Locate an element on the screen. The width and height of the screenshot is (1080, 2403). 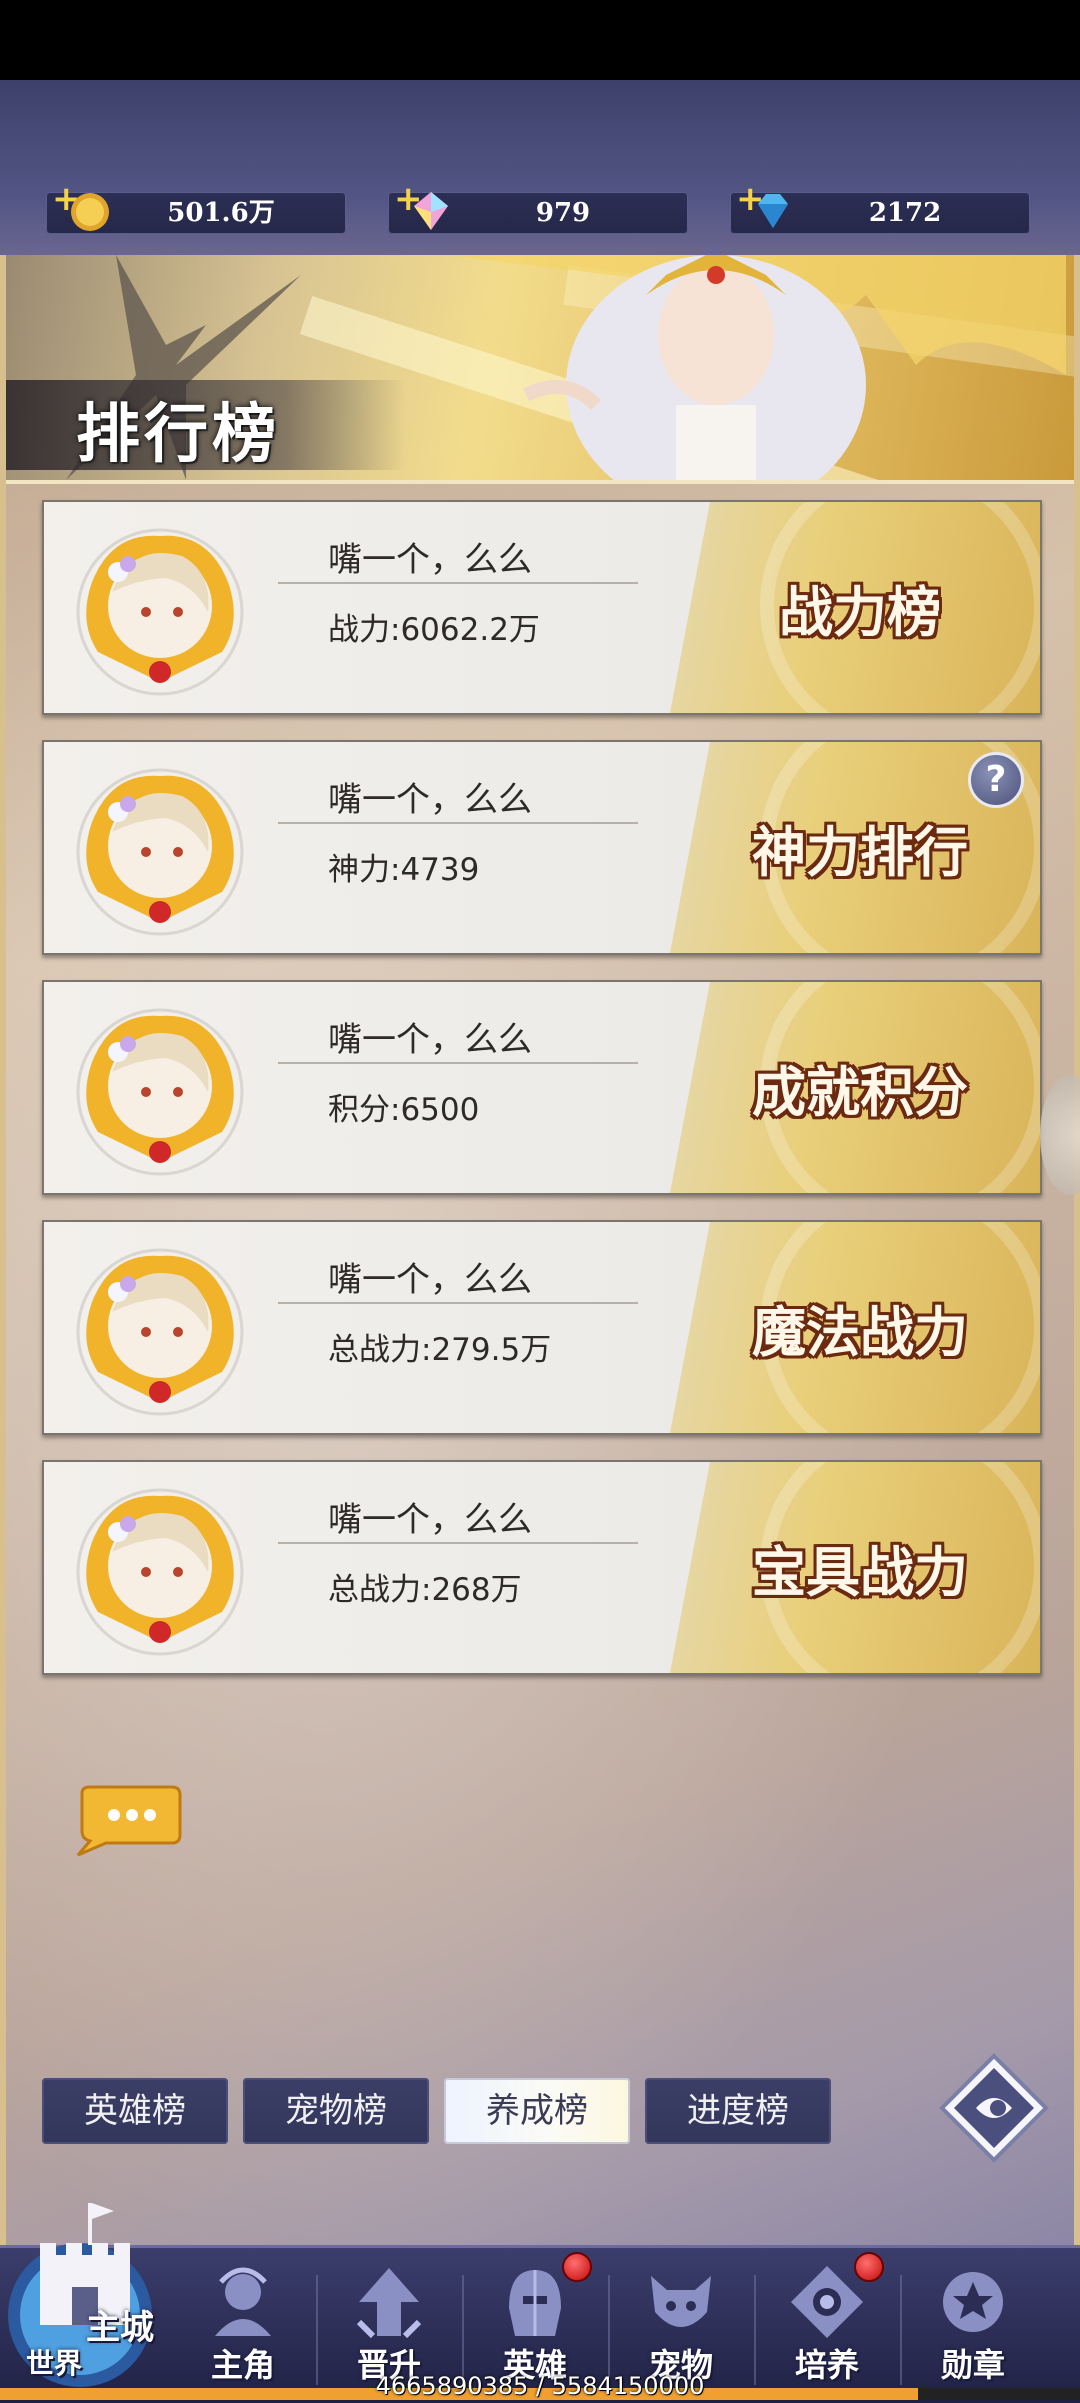
chat-bubble-icon is located at coordinates (127, 1821).